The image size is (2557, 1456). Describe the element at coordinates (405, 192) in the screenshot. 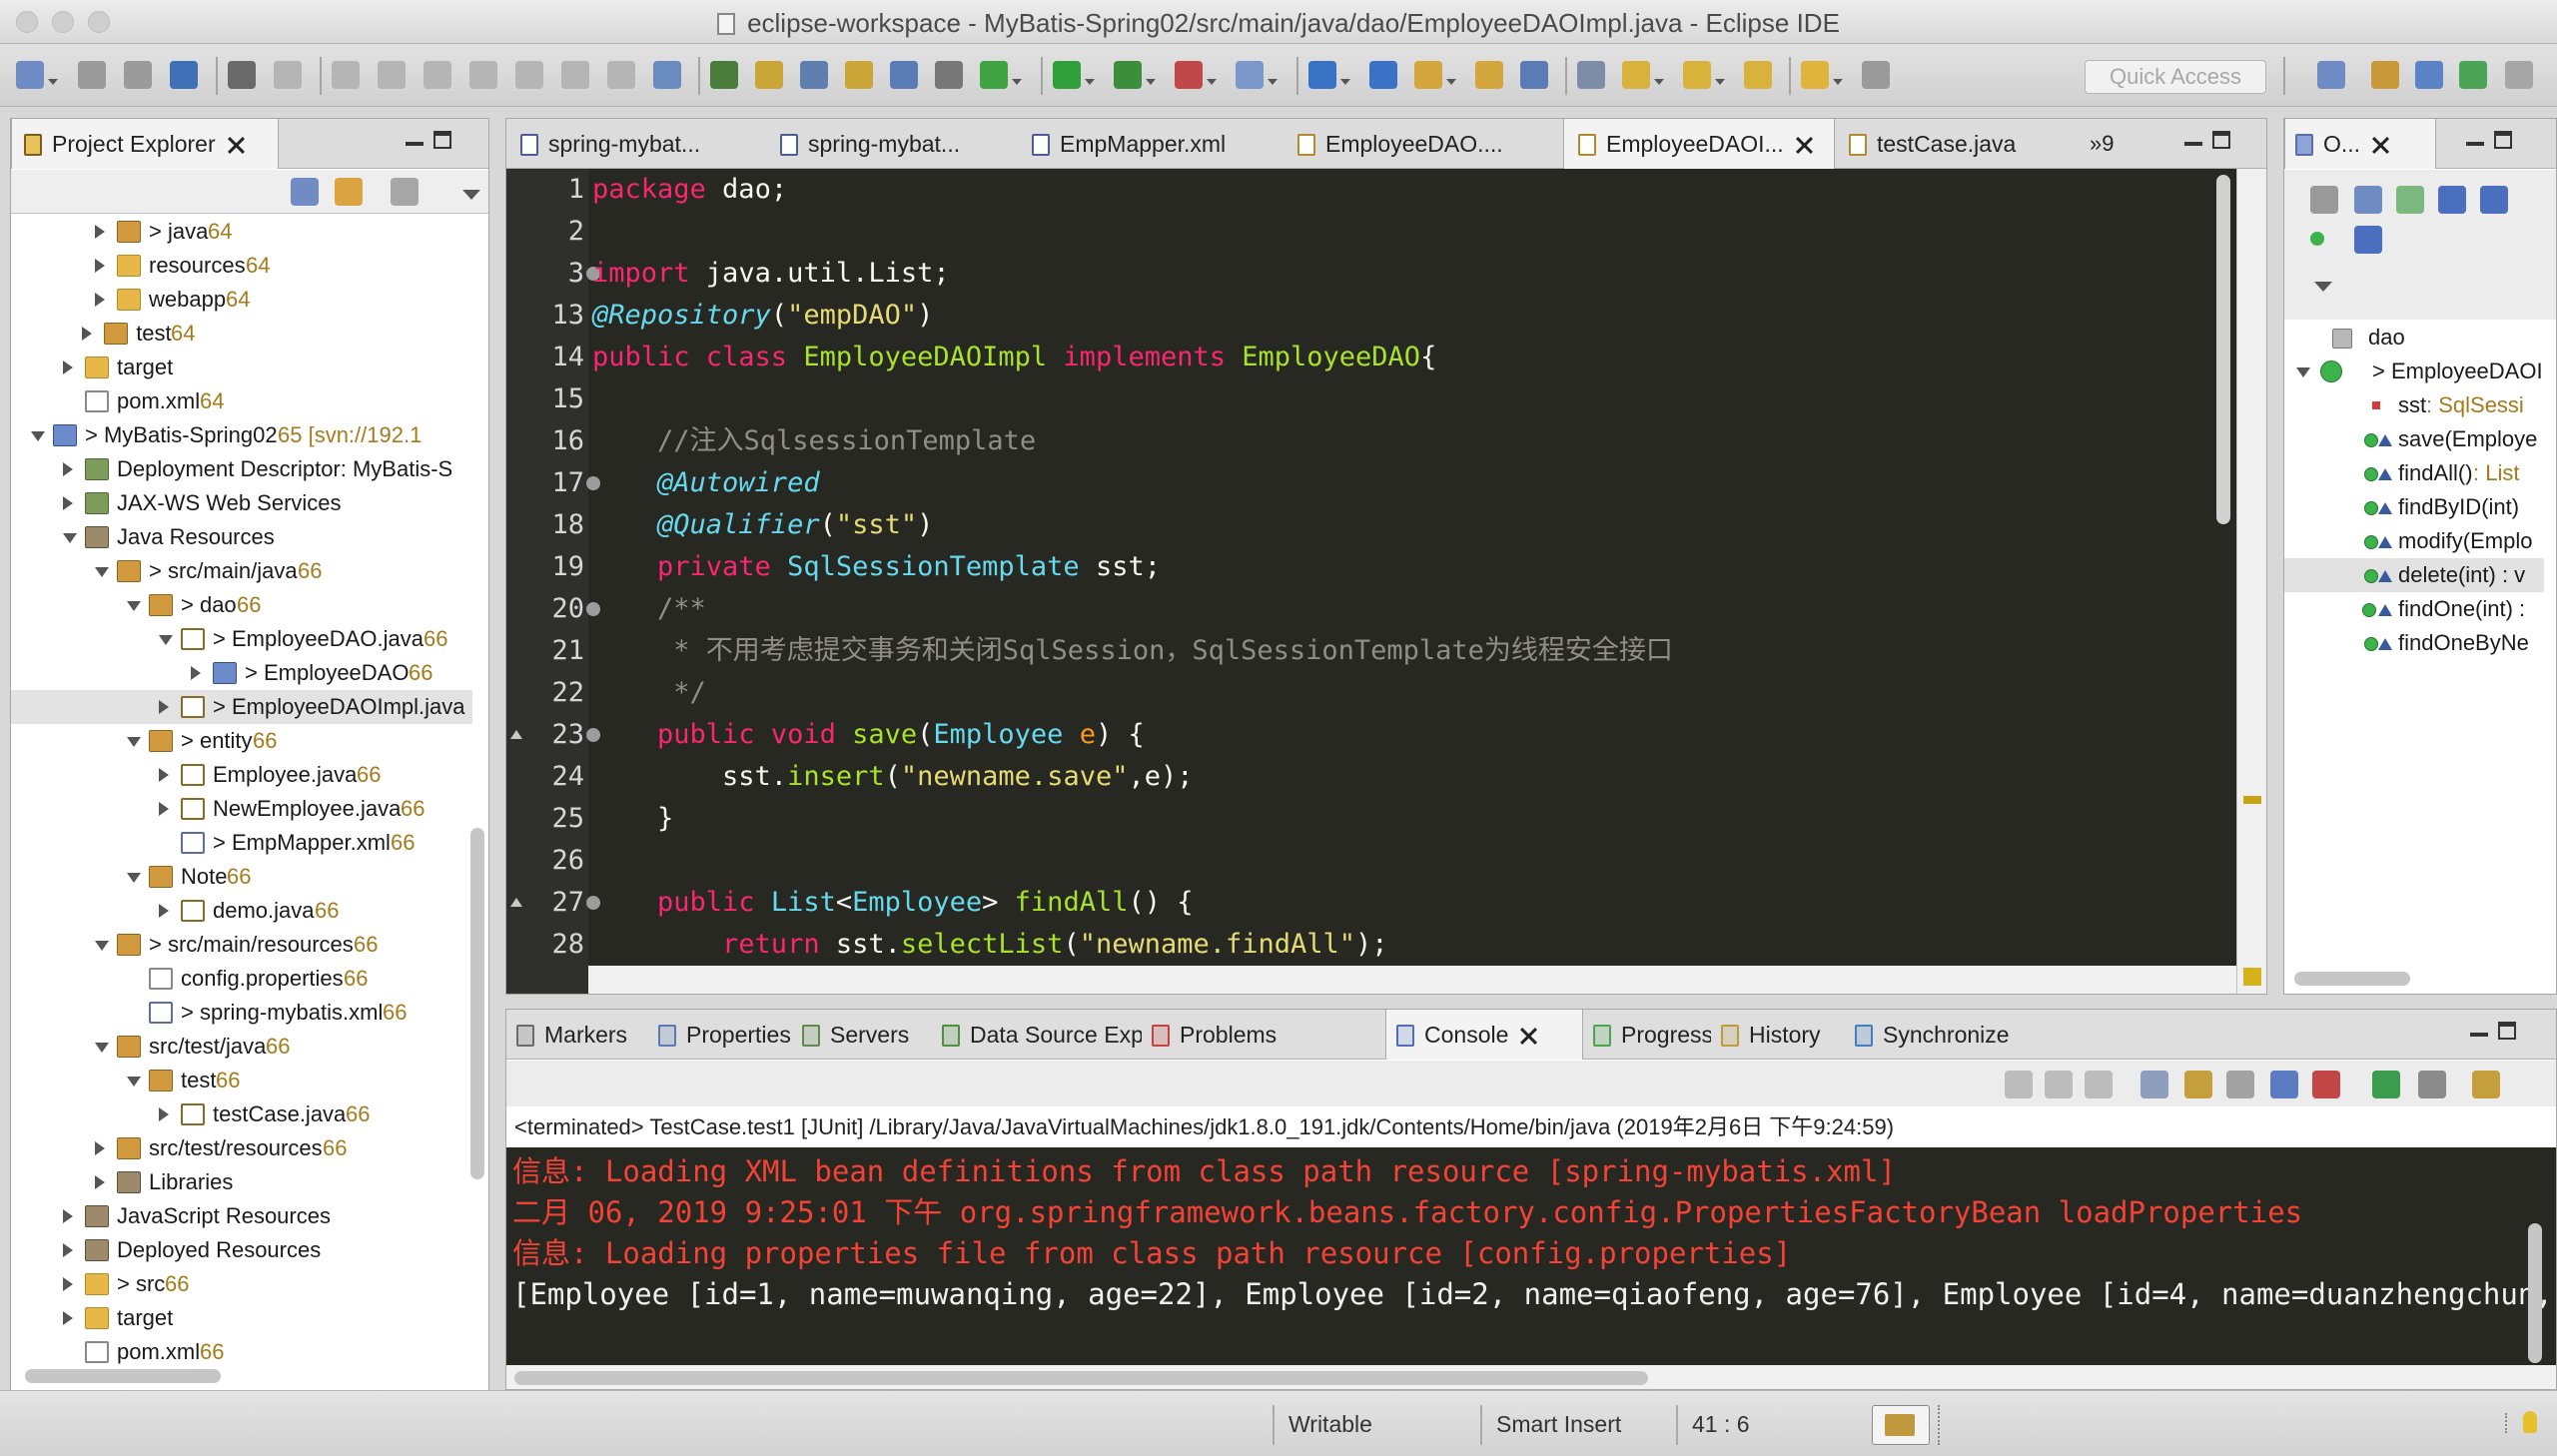

I see `filter-icon` at that location.